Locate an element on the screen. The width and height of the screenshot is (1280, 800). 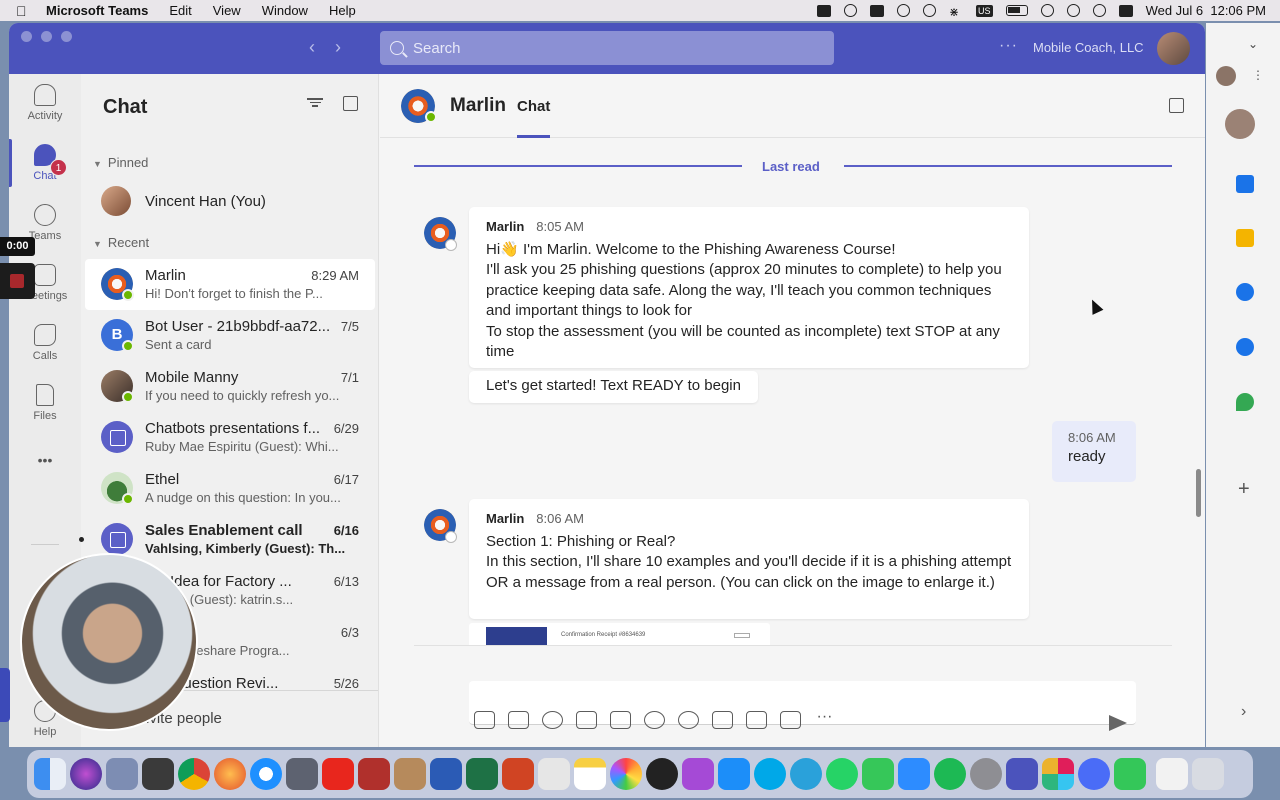
apps-icon is located at coordinates (722, 720).